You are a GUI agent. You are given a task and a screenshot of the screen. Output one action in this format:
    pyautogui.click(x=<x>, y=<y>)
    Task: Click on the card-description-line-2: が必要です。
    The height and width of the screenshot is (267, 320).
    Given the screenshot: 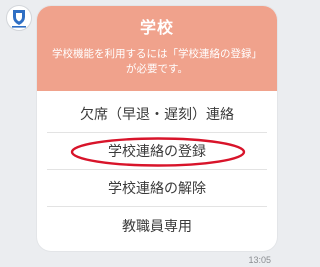 What is the action you would take?
    pyautogui.click(x=157, y=69)
    